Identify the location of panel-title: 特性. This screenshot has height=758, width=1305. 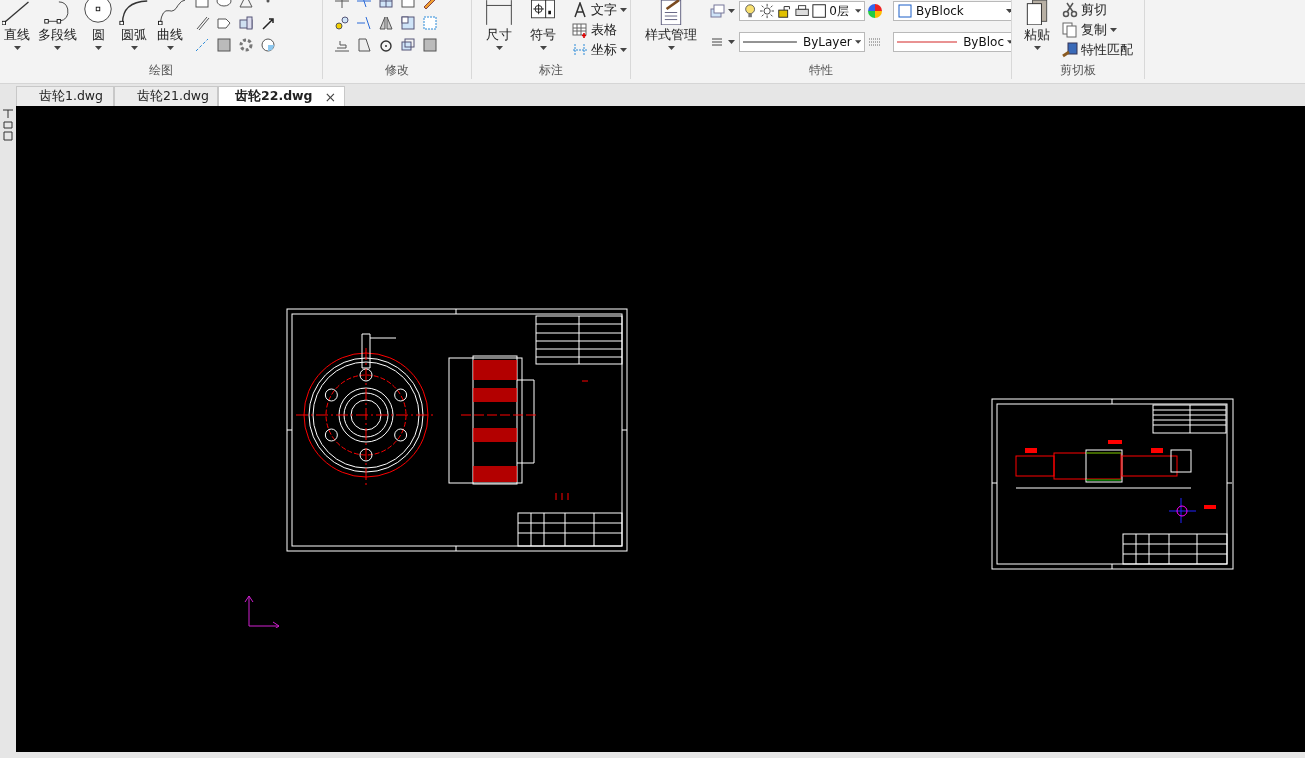
(821, 70).